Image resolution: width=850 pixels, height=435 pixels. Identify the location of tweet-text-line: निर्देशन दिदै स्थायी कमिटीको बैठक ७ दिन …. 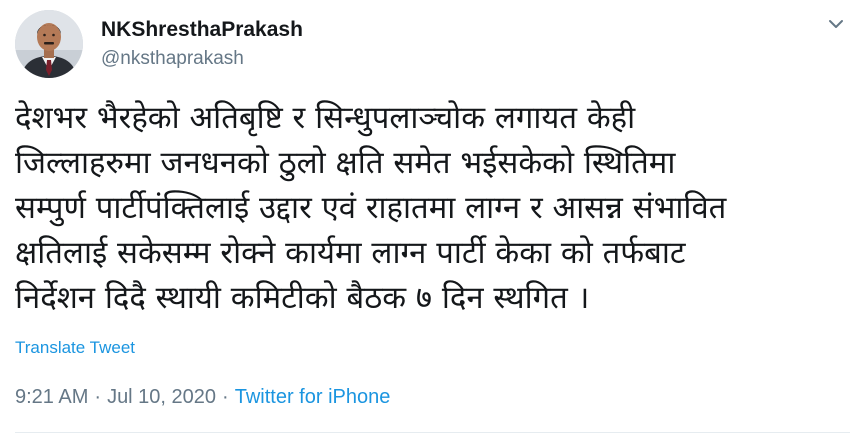
(302, 298).